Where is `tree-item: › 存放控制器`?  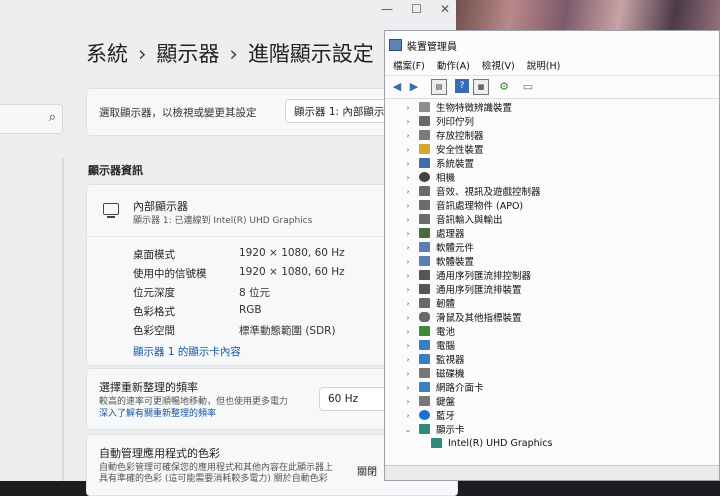
tree-item: › 存放控制器 is located at coordinates (443, 135).